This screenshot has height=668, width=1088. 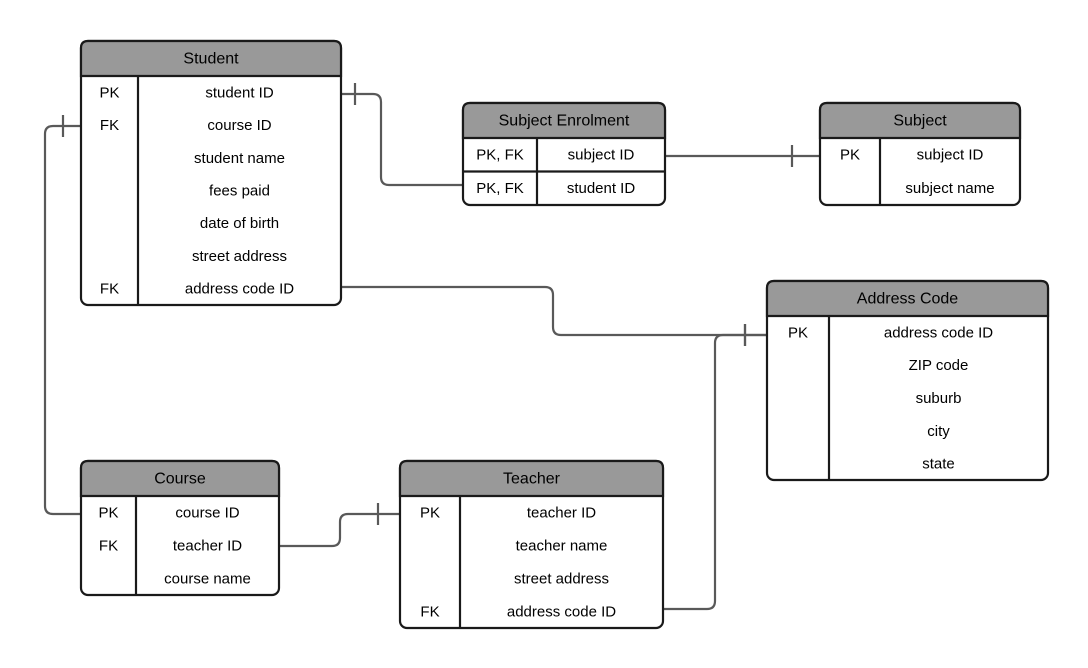 I want to click on entity-title: Address Code, so click(x=907, y=299).